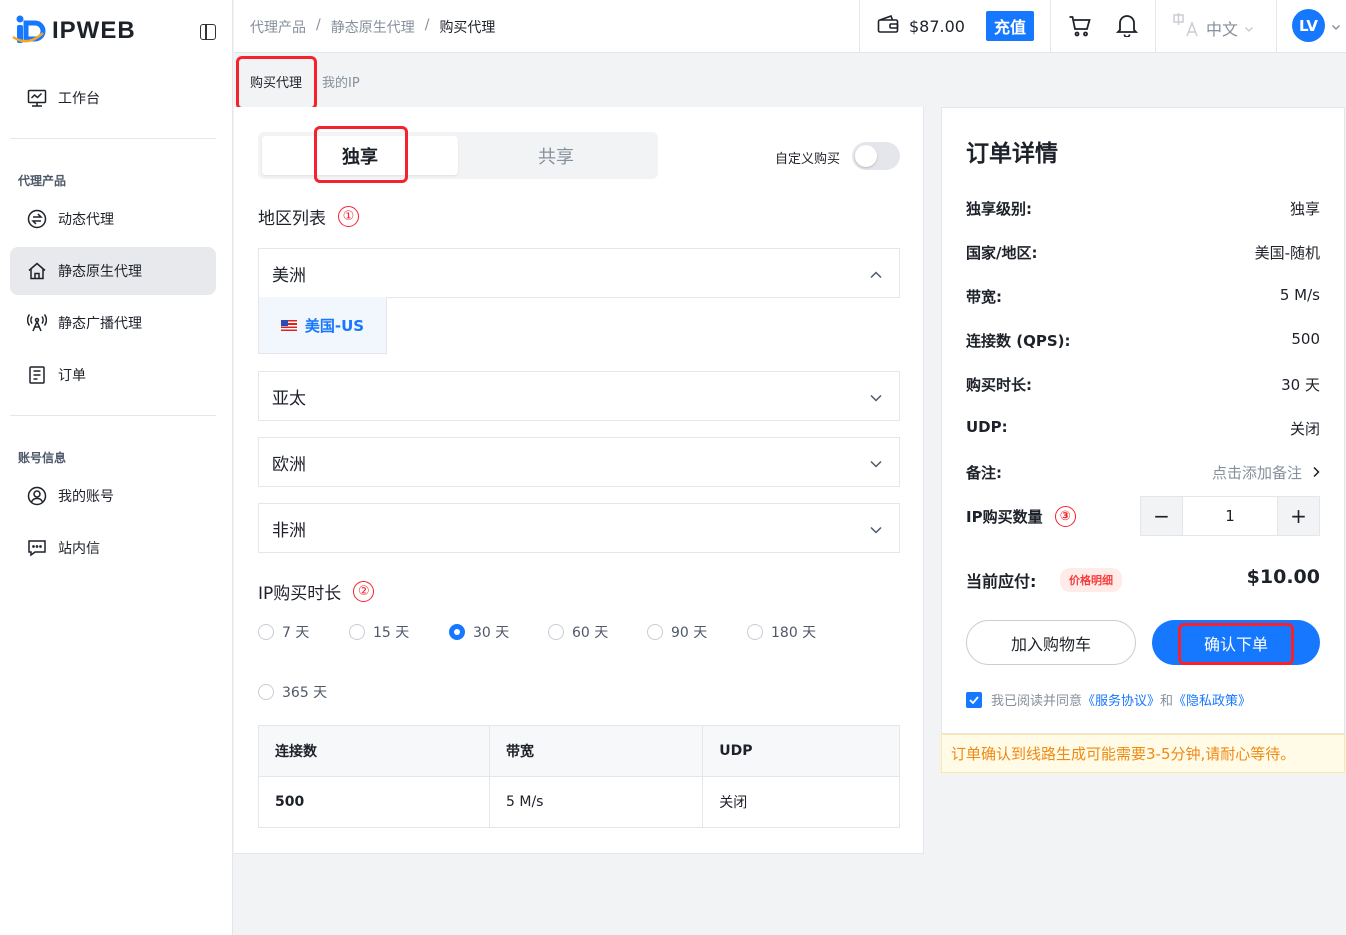  What do you see at coordinates (1051, 642) in the screenshot?
I see `add-to-cart-button: 加入购物车` at bounding box center [1051, 642].